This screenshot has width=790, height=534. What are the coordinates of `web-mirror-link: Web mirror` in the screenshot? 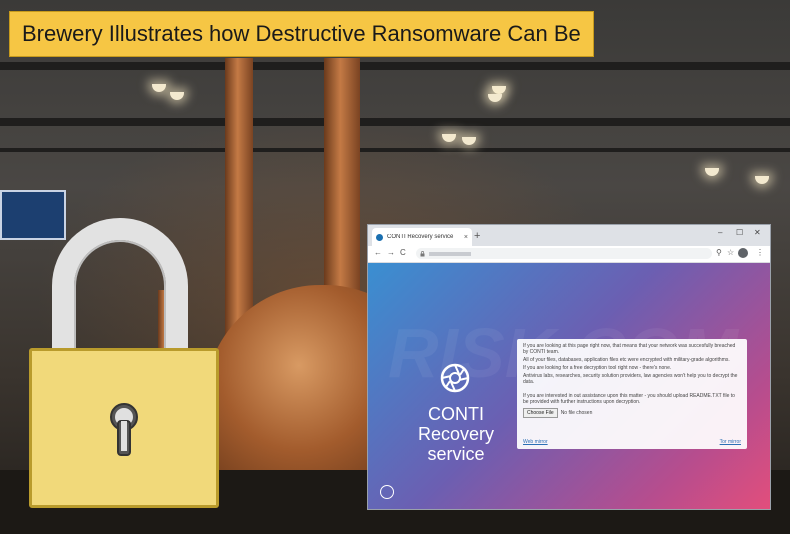 It's located at (535, 442).